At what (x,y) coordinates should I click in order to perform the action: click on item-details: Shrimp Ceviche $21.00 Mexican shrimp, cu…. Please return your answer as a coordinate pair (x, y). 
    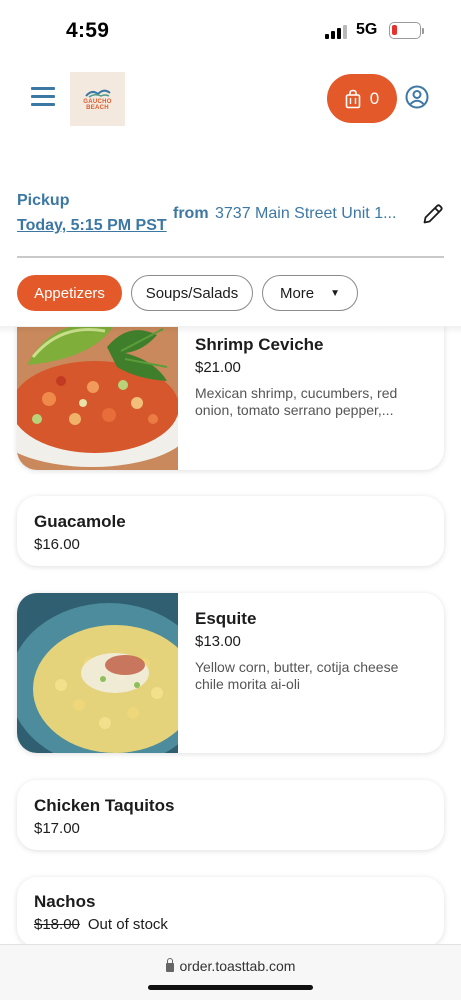
    Looking at the image, I should click on (312, 377).